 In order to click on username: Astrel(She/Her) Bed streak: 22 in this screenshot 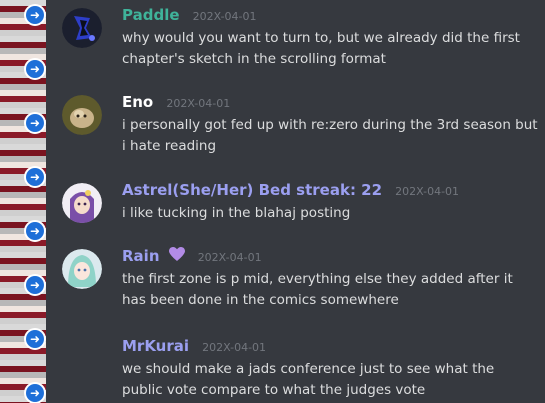, I will do `click(252, 190)`.